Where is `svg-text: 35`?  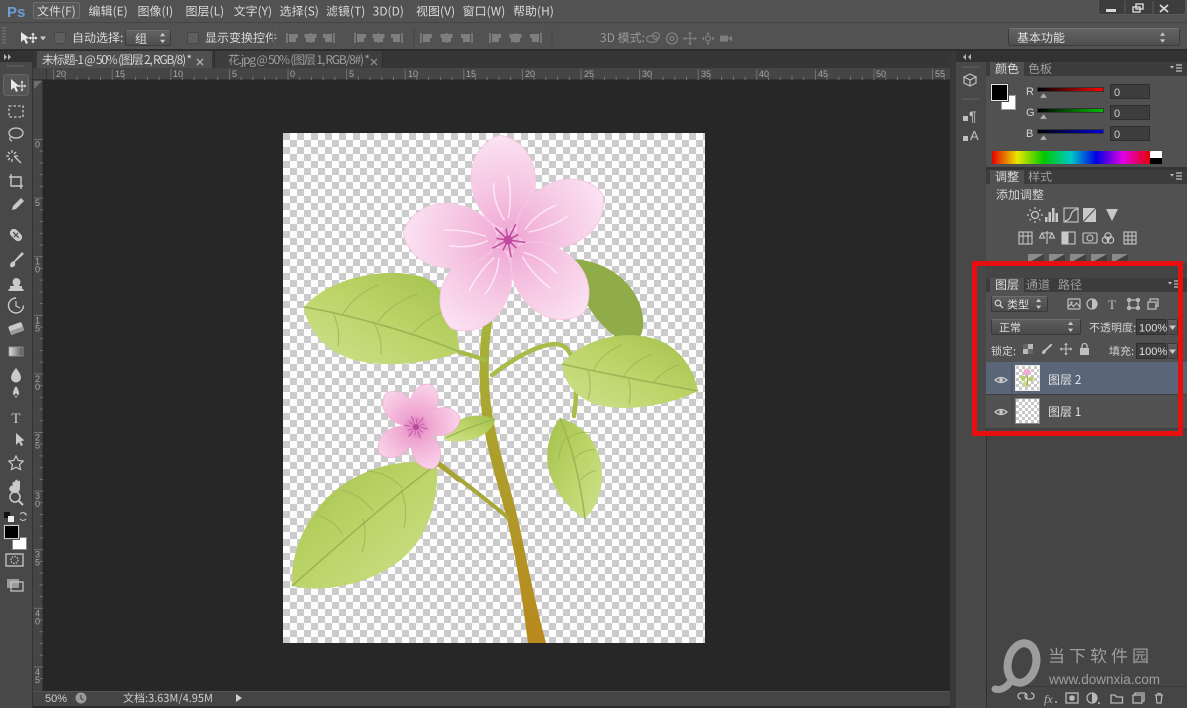
svg-text: 35 is located at coordinates (706, 74).